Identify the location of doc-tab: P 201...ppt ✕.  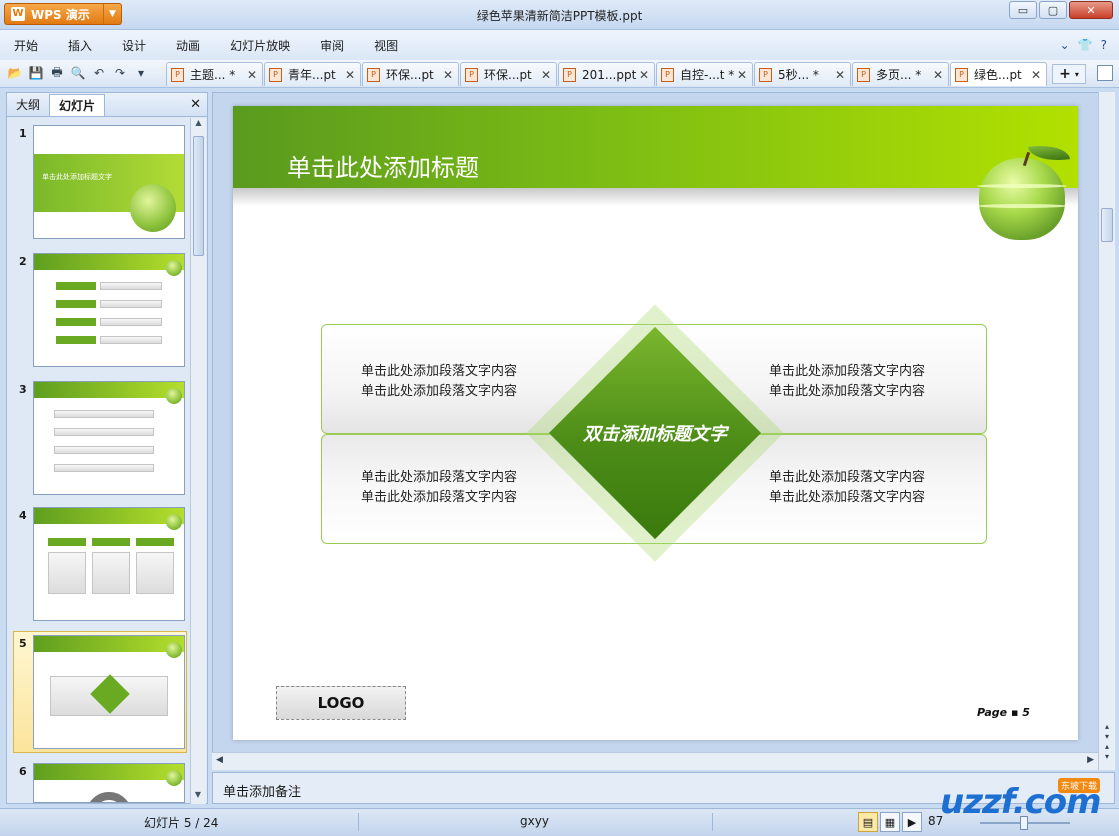
(606, 74).